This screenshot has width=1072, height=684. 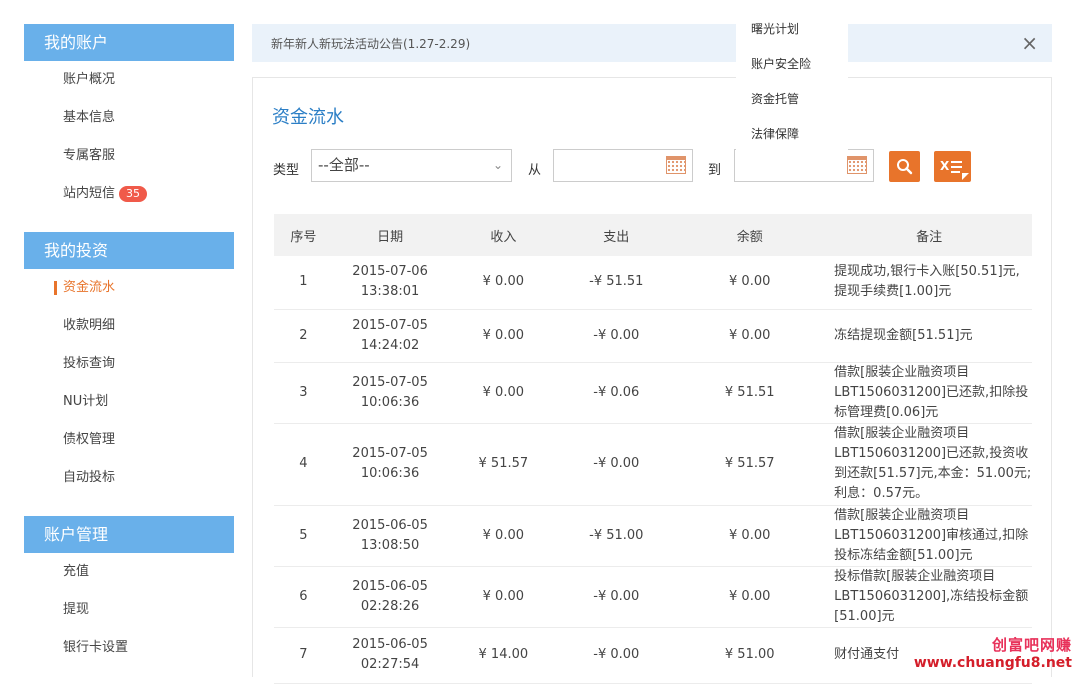 What do you see at coordinates (503, 464) in the screenshot?
I see `cell-income: ¥ 51.57` at bounding box center [503, 464].